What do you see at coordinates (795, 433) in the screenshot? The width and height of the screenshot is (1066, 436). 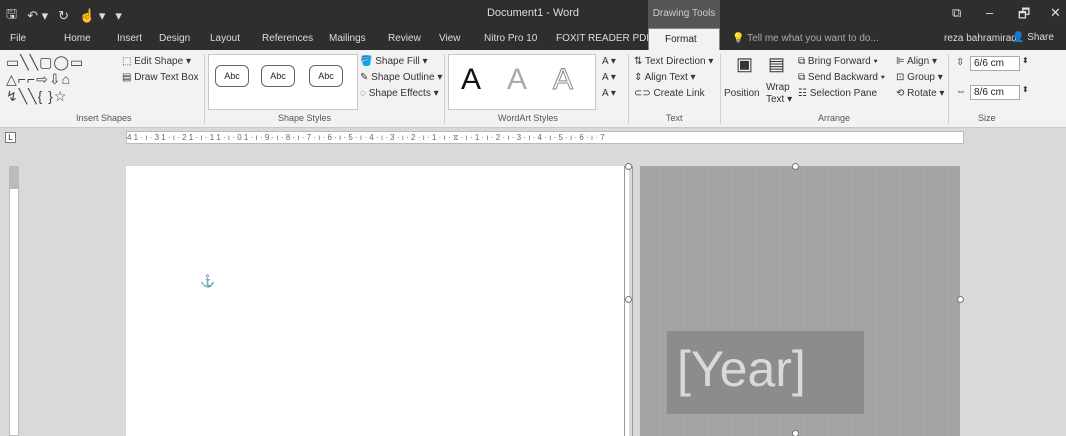 I see `resize-handle-bottom` at bounding box center [795, 433].